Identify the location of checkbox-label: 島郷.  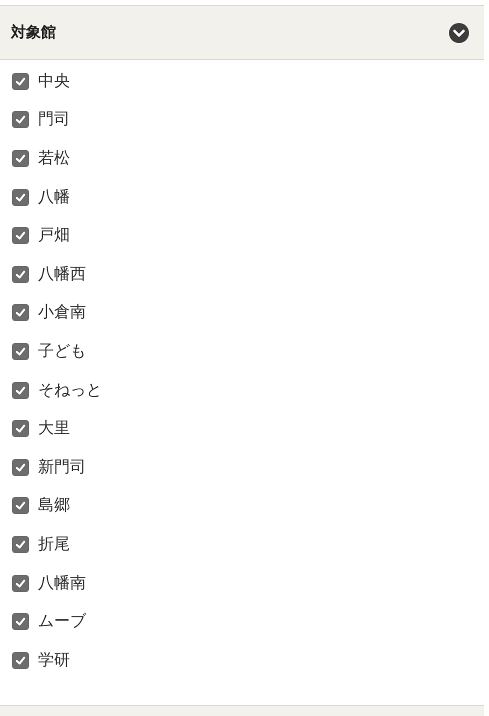
(54, 505).